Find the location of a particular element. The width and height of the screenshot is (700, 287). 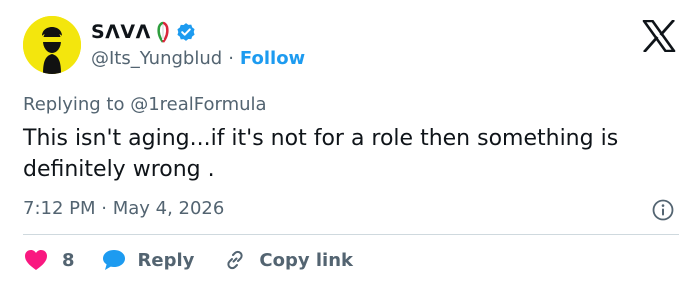

copy-link-button: Copy link is located at coordinates (288, 260).